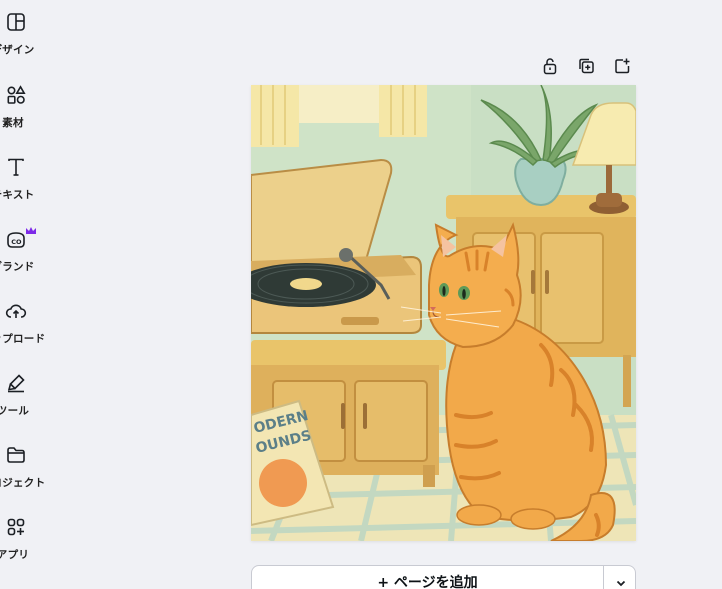  I want to click on left-sidebar: デザイン 素材 テキスト CO ブランド アップロード ツール, so click(28, 294).